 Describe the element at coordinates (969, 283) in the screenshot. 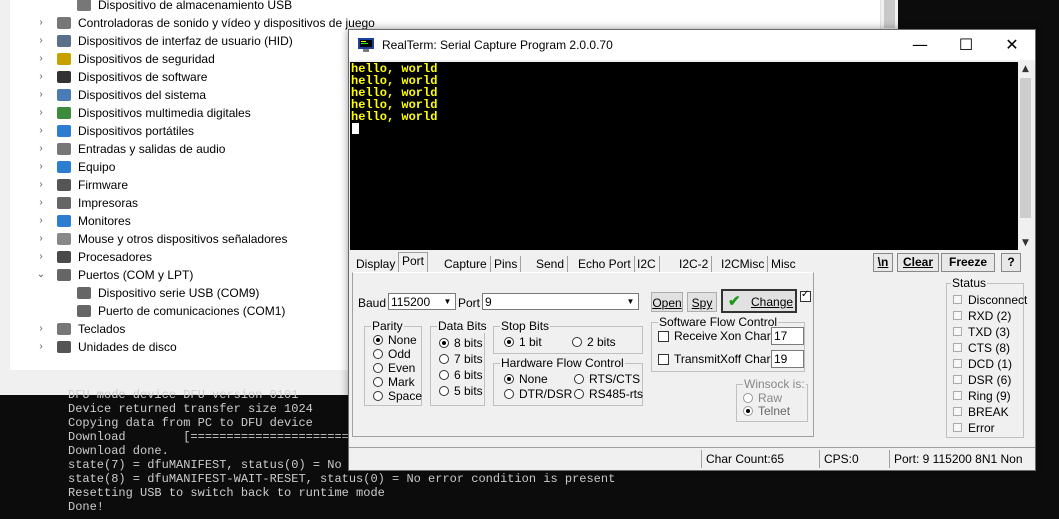

I see `status-title: Status` at that location.